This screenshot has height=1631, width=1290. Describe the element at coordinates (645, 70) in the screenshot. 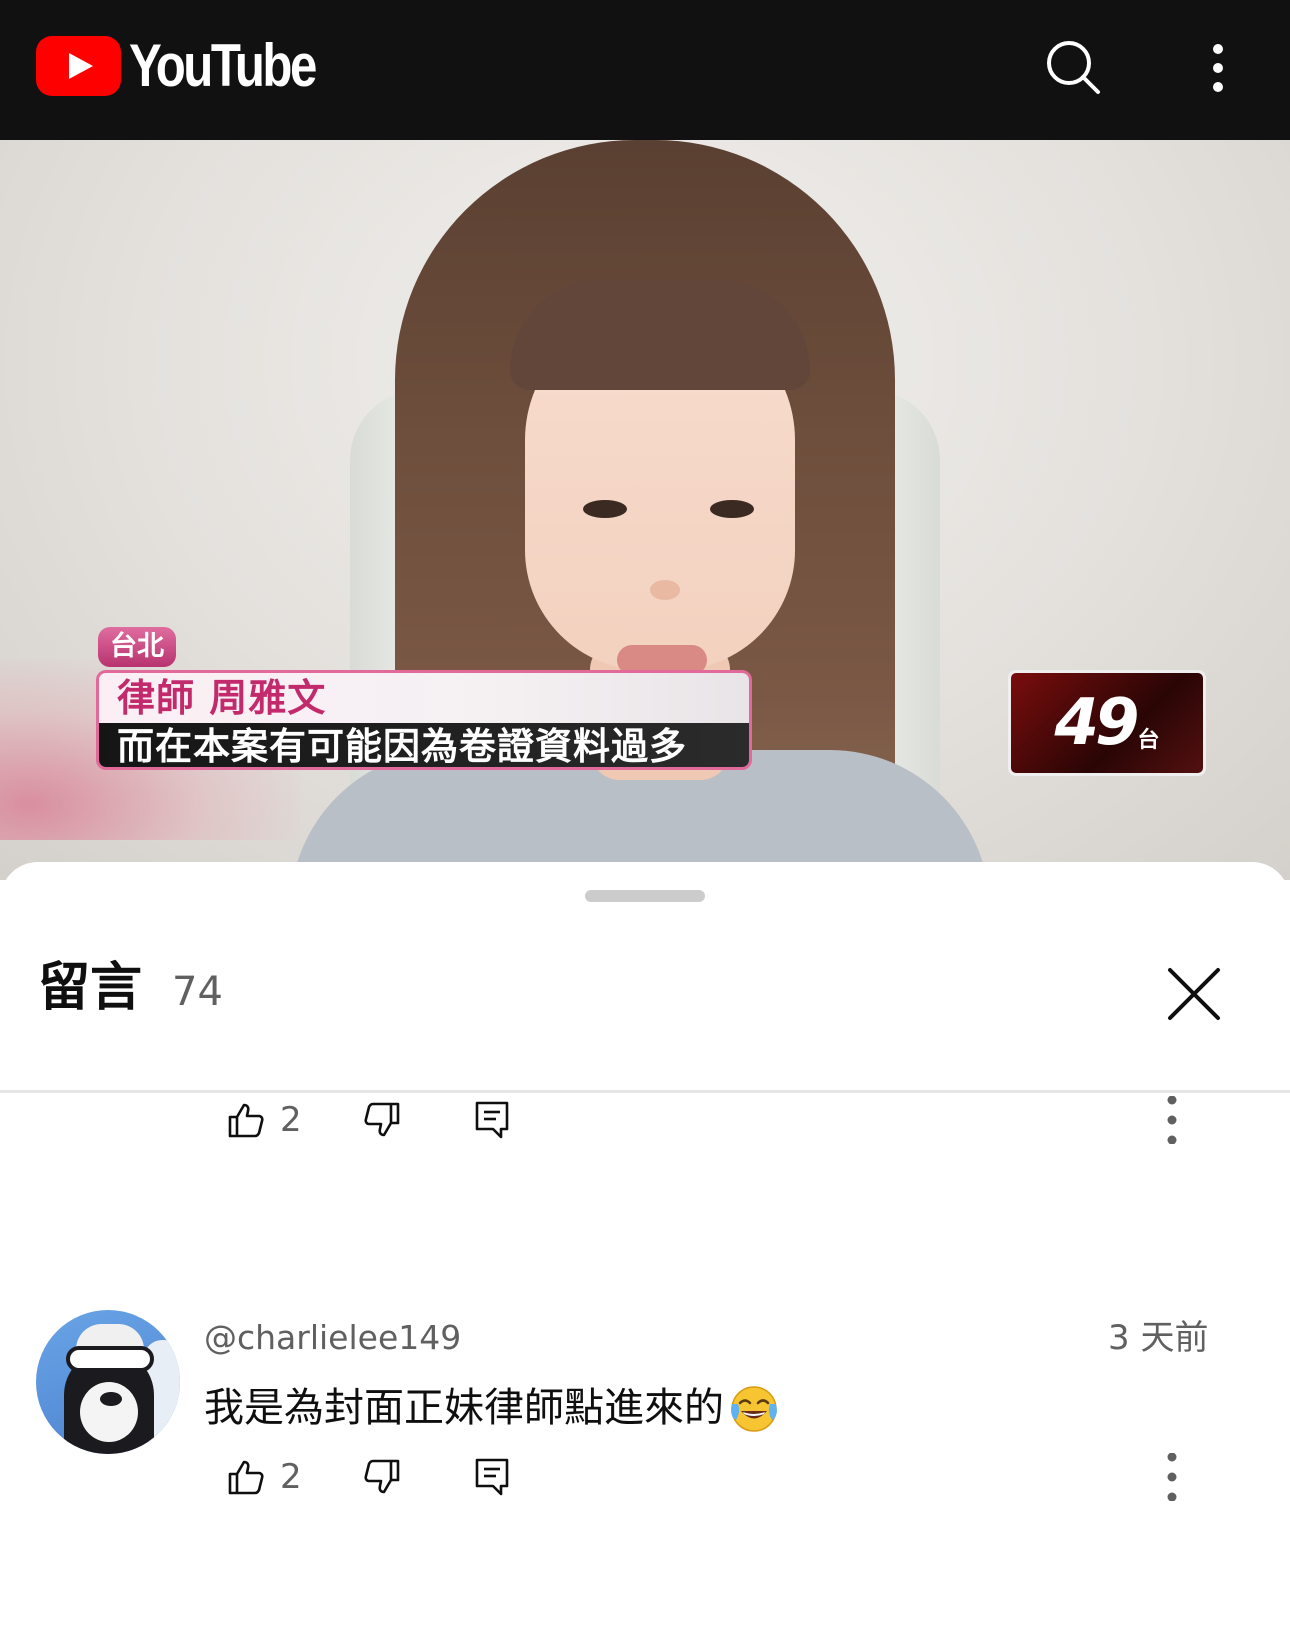

I see `top-app-bar: YouTube` at that location.